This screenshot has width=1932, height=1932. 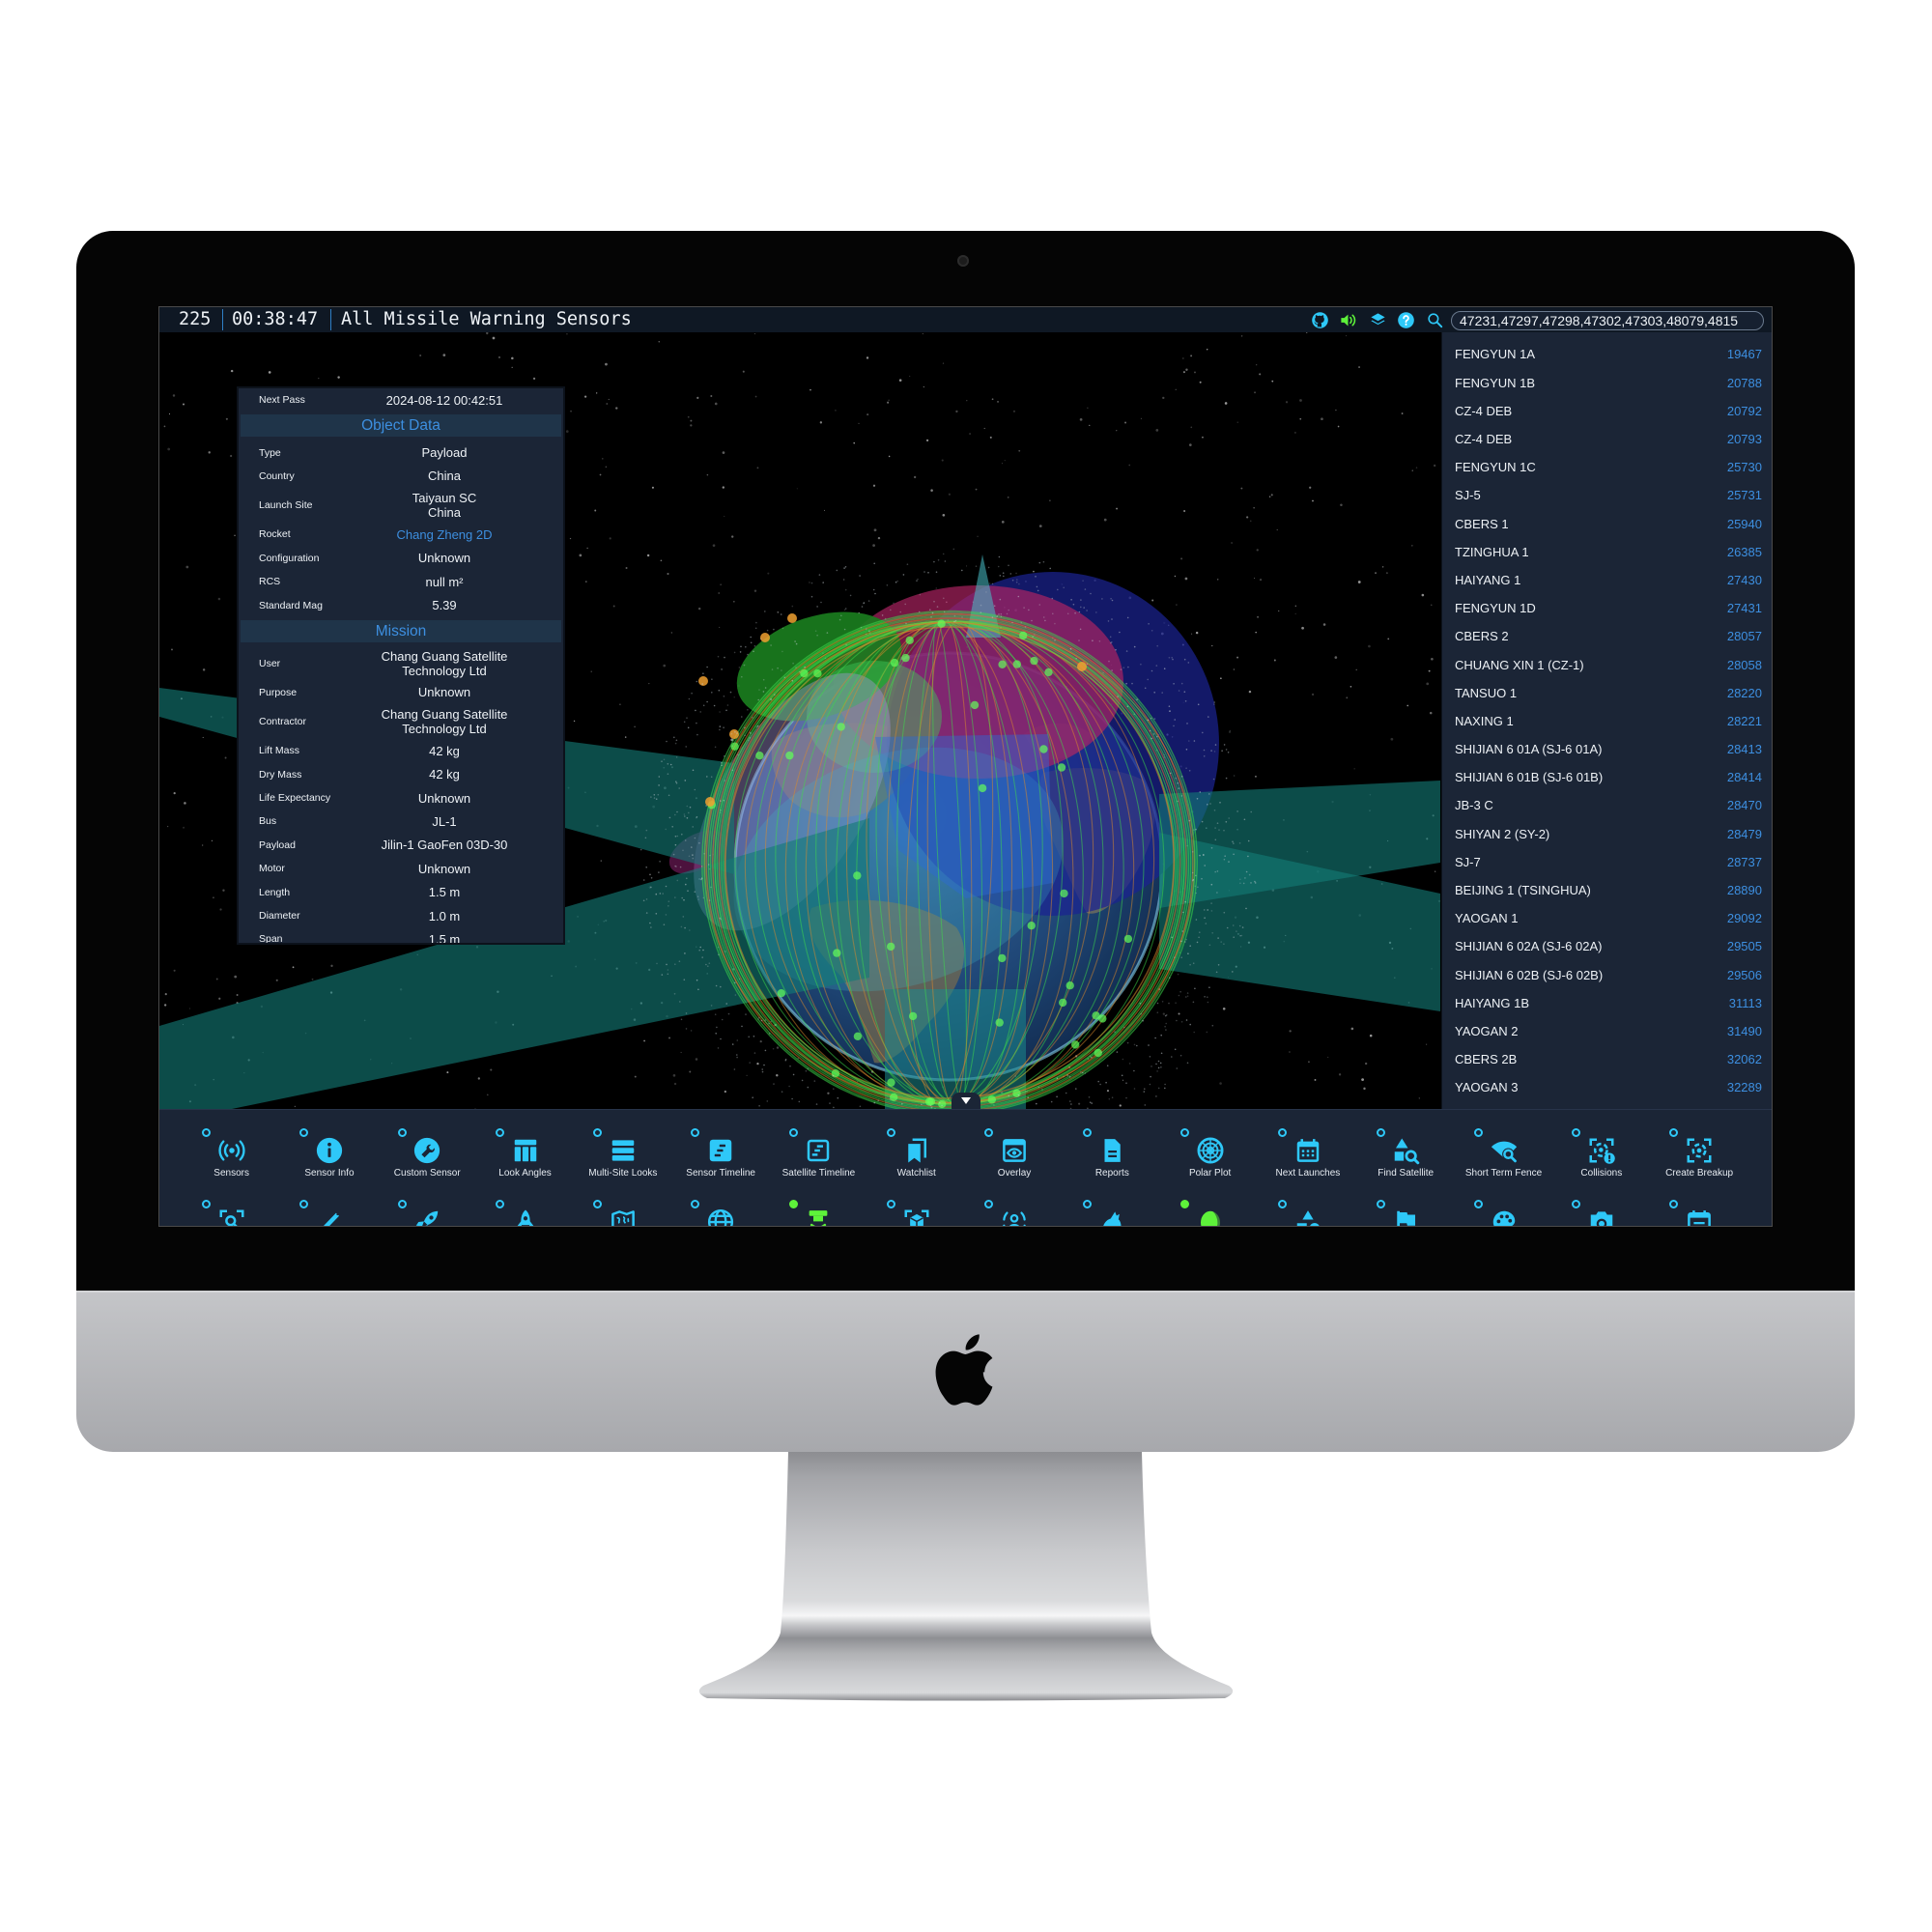 I want to click on satellite-list-item: YAOGAN 2 31490, so click(x=1607, y=1031).